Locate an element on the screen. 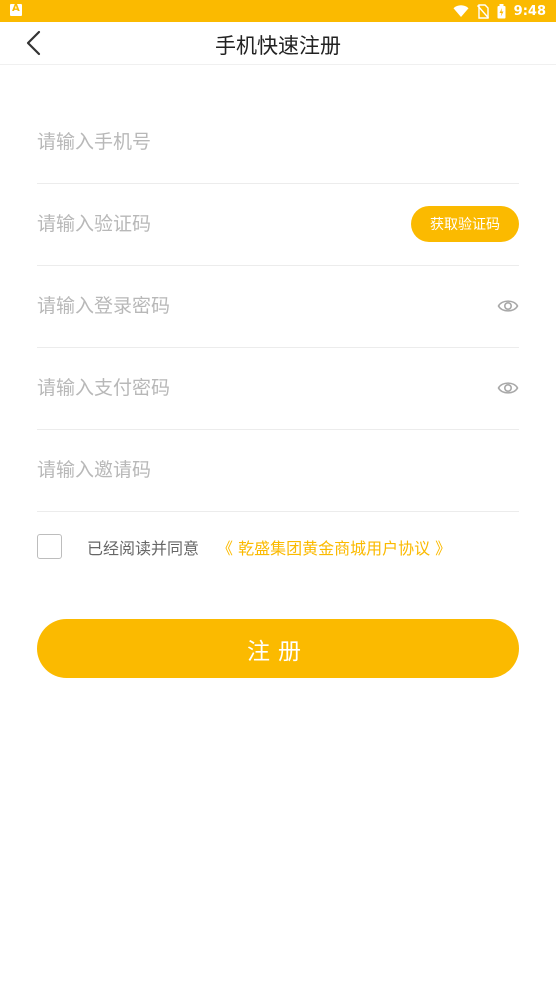 The image size is (556, 994). top-bar: 手机快速注册 is located at coordinates (278, 43).